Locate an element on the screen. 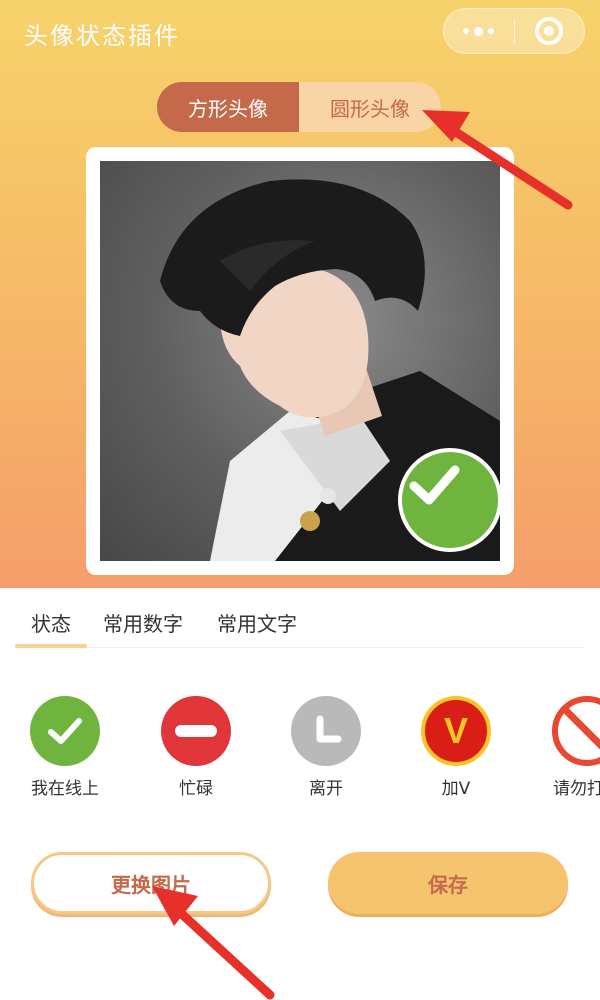 Image resolution: width=600 pixels, height=1000 pixels. close-mini-program-button is located at coordinates (550, 31).